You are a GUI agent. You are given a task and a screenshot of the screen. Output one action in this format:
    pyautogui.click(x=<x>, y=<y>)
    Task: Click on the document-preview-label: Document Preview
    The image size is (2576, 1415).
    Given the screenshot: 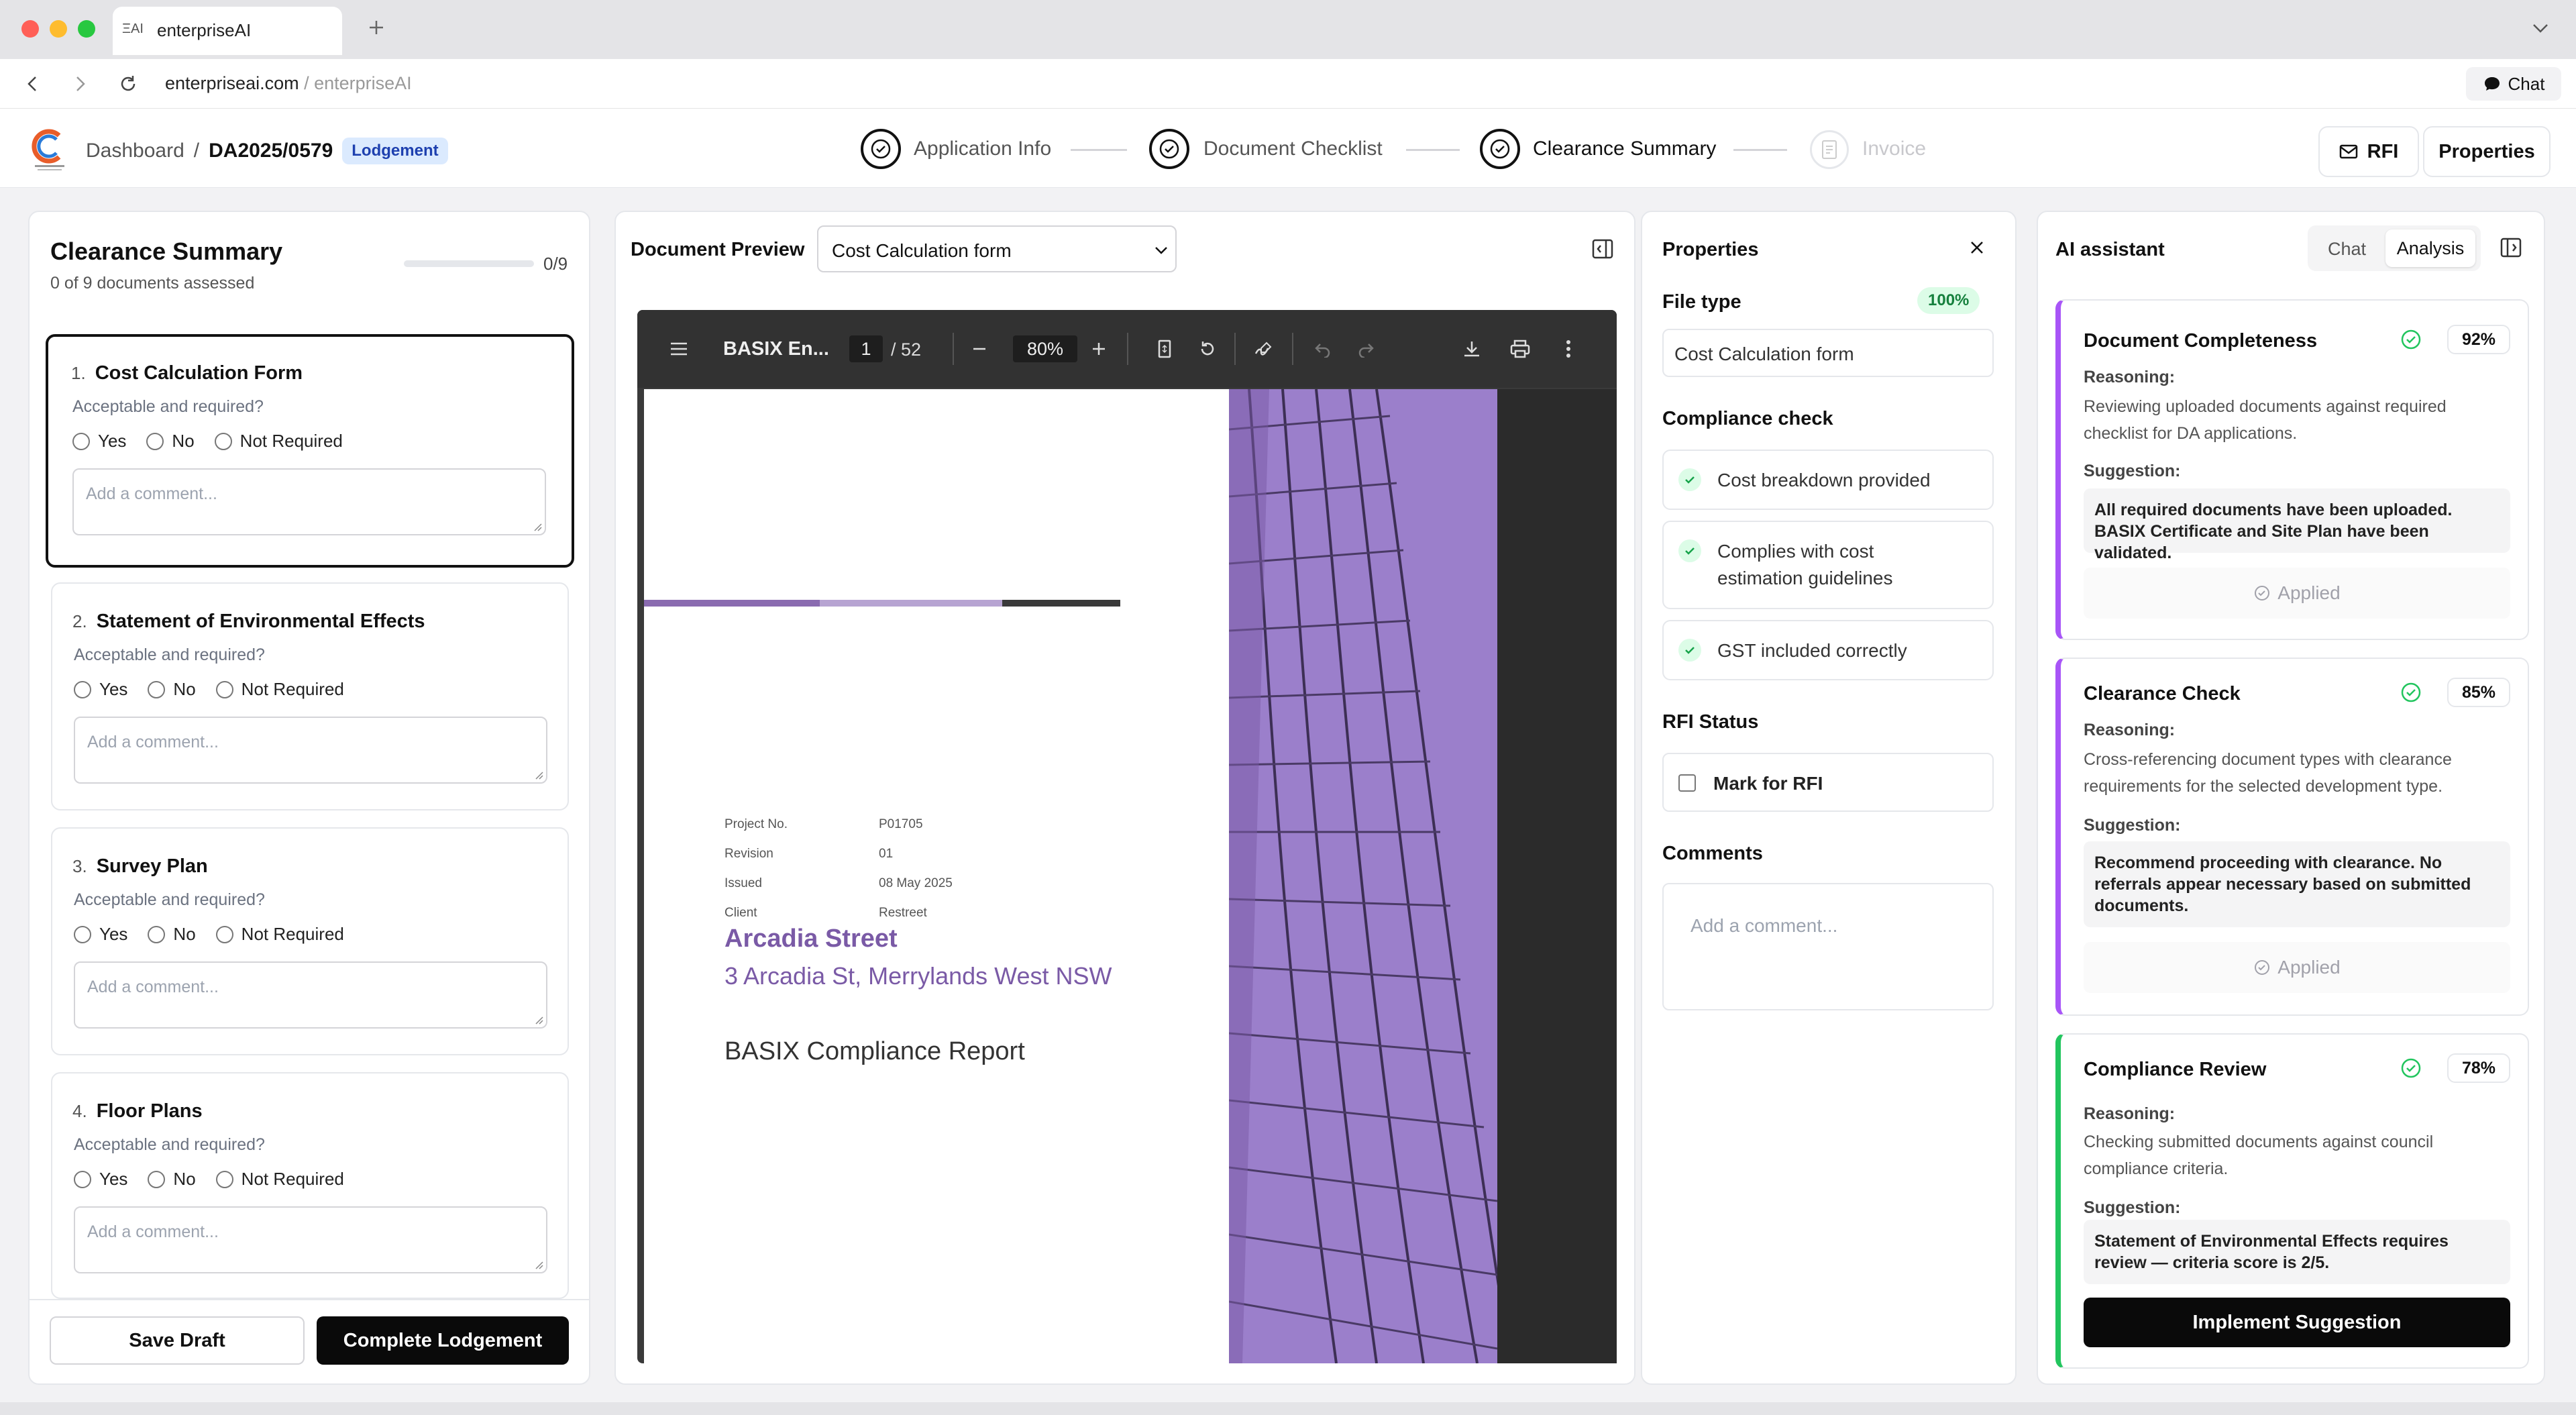 What is the action you would take?
    pyautogui.click(x=718, y=249)
    